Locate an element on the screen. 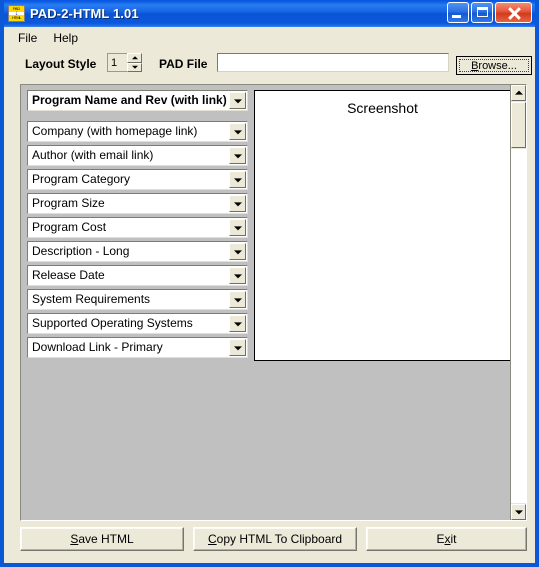 The image size is (539, 567). menu-item-help: Help is located at coordinates (65, 38).